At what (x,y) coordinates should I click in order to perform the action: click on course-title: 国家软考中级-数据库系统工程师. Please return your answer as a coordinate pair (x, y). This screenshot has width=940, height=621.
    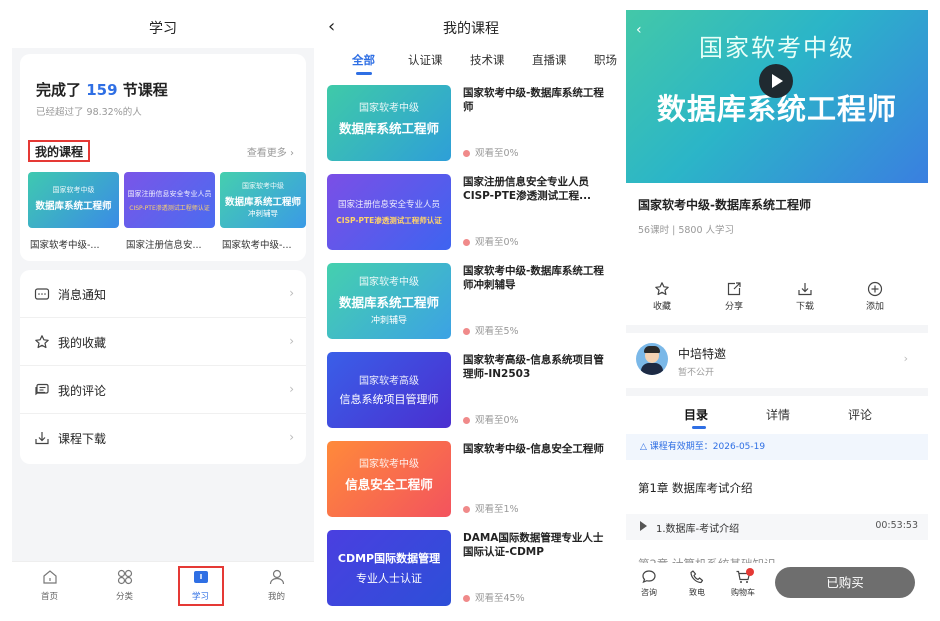
    Looking at the image, I should click on (533, 100).